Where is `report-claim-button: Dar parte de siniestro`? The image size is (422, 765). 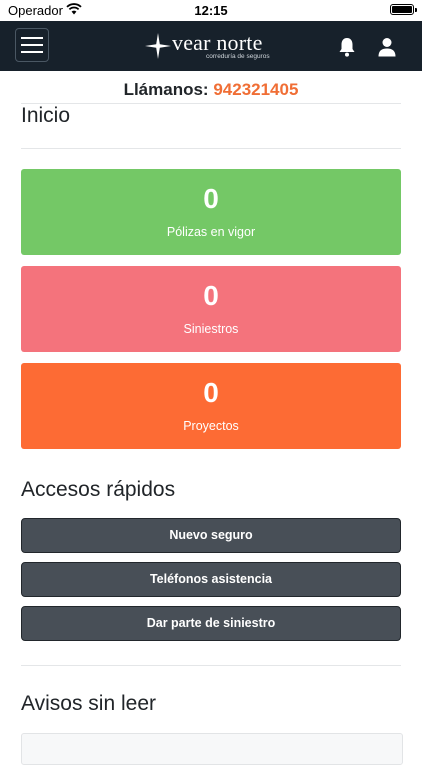 report-claim-button: Dar parte de siniestro is located at coordinates (211, 623).